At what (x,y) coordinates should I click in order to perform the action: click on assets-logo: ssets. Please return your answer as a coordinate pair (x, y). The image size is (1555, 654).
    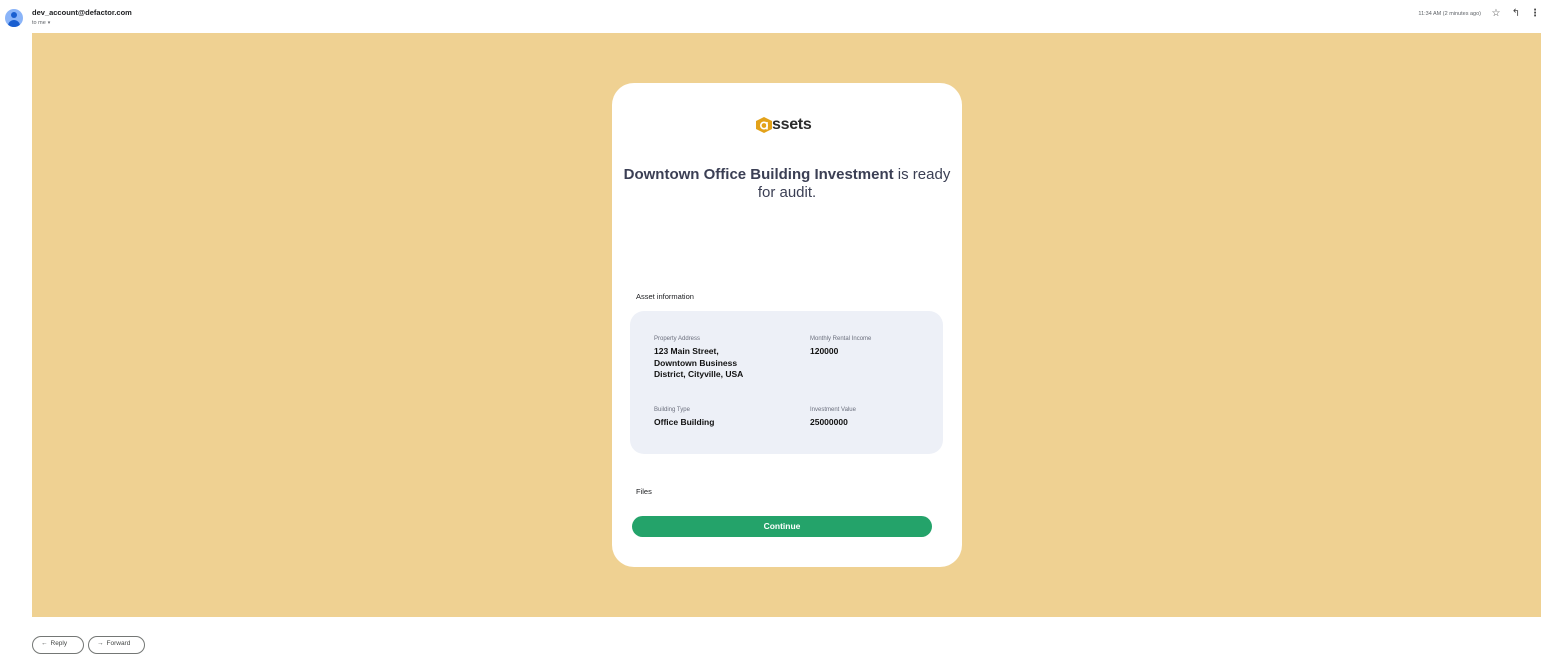
    Looking at the image, I should click on (783, 125).